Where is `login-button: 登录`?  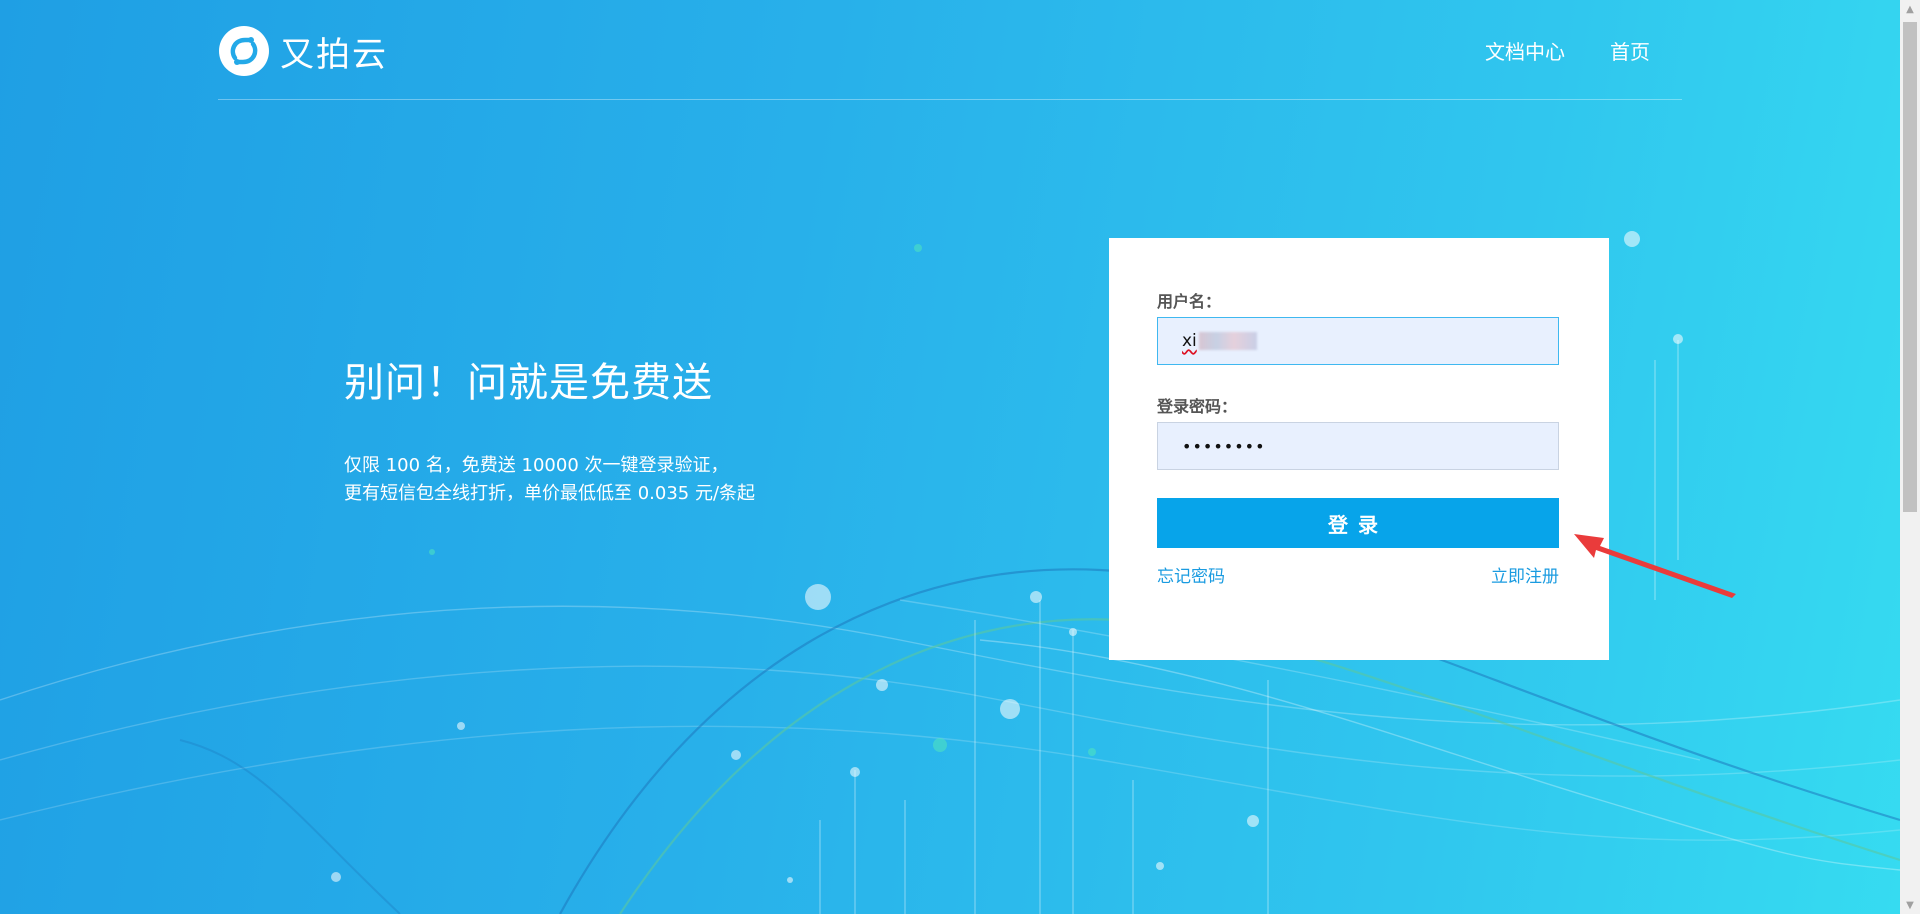 login-button: 登录 is located at coordinates (1358, 523).